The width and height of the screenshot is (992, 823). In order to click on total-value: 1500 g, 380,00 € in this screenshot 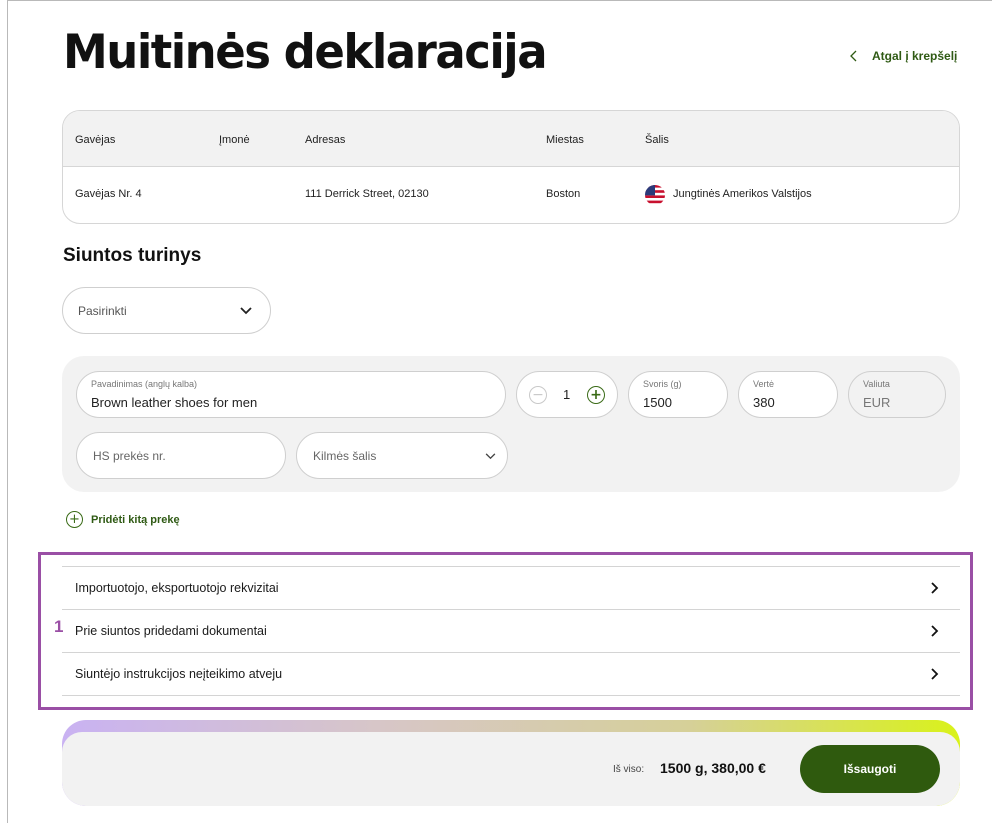, I will do `click(713, 768)`.